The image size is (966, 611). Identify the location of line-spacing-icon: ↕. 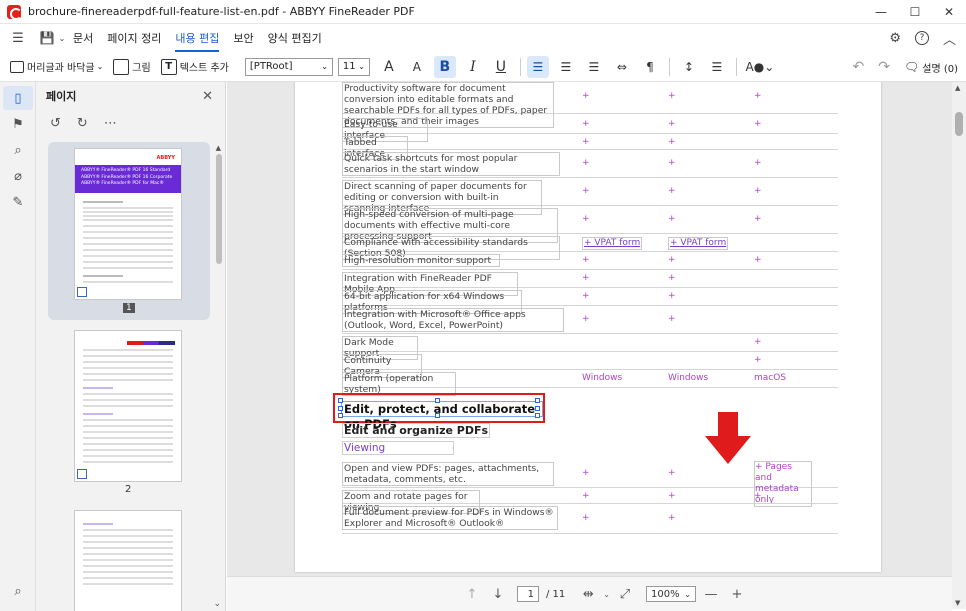
(689, 67).